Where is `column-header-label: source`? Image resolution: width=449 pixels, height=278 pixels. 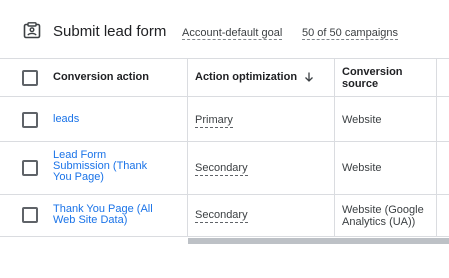
column-header-label: source is located at coordinates (360, 84).